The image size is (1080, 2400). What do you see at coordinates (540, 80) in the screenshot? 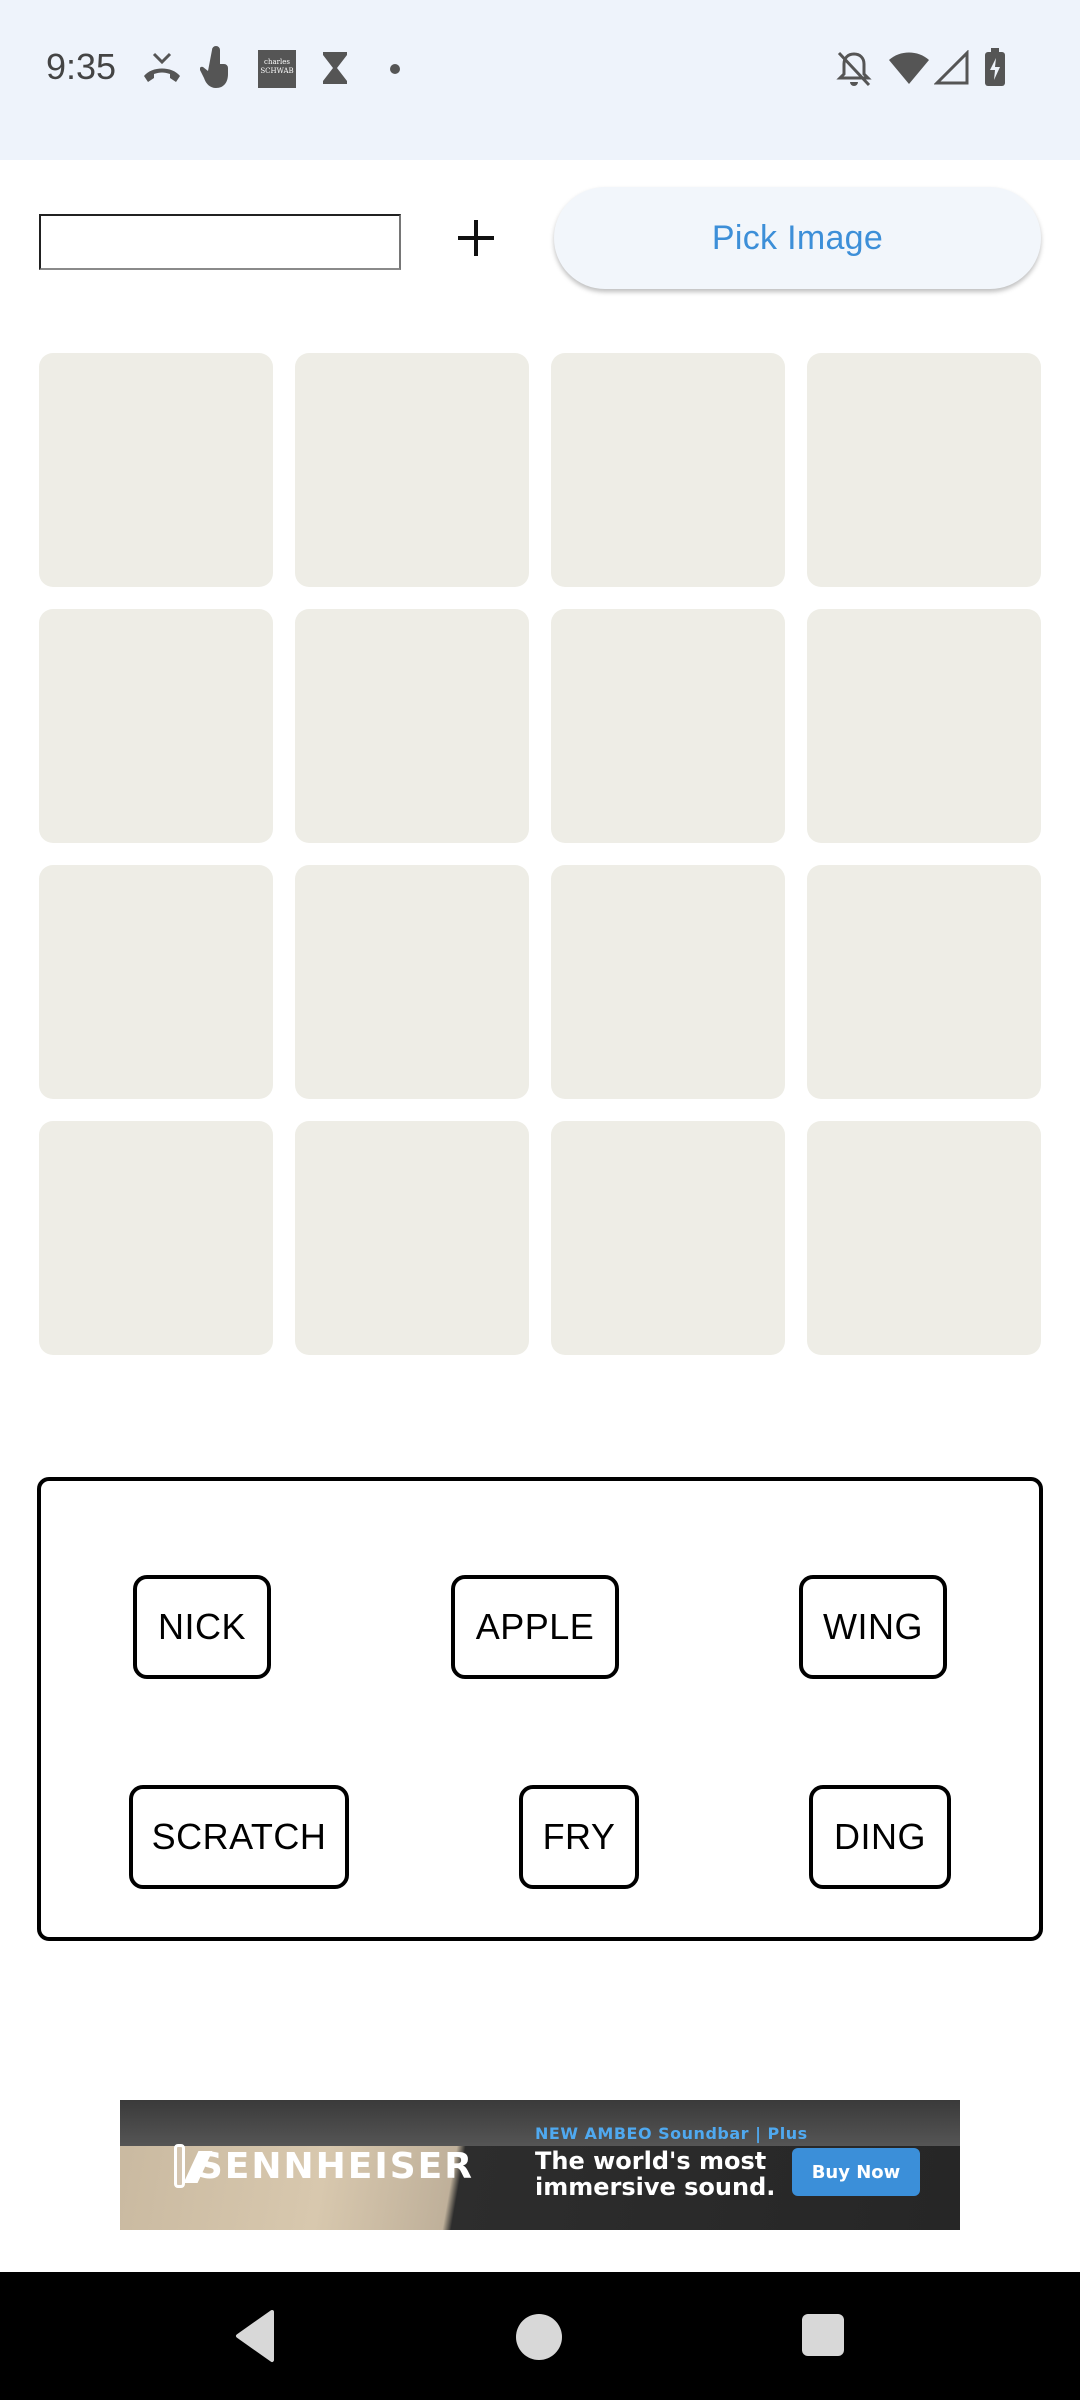
I see `status-bar: 9:35 charles SCHWAB` at bounding box center [540, 80].